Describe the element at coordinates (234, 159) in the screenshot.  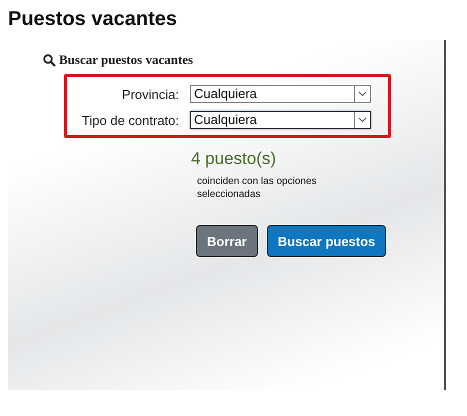
I see `result-count: 4 puesto(s)` at that location.